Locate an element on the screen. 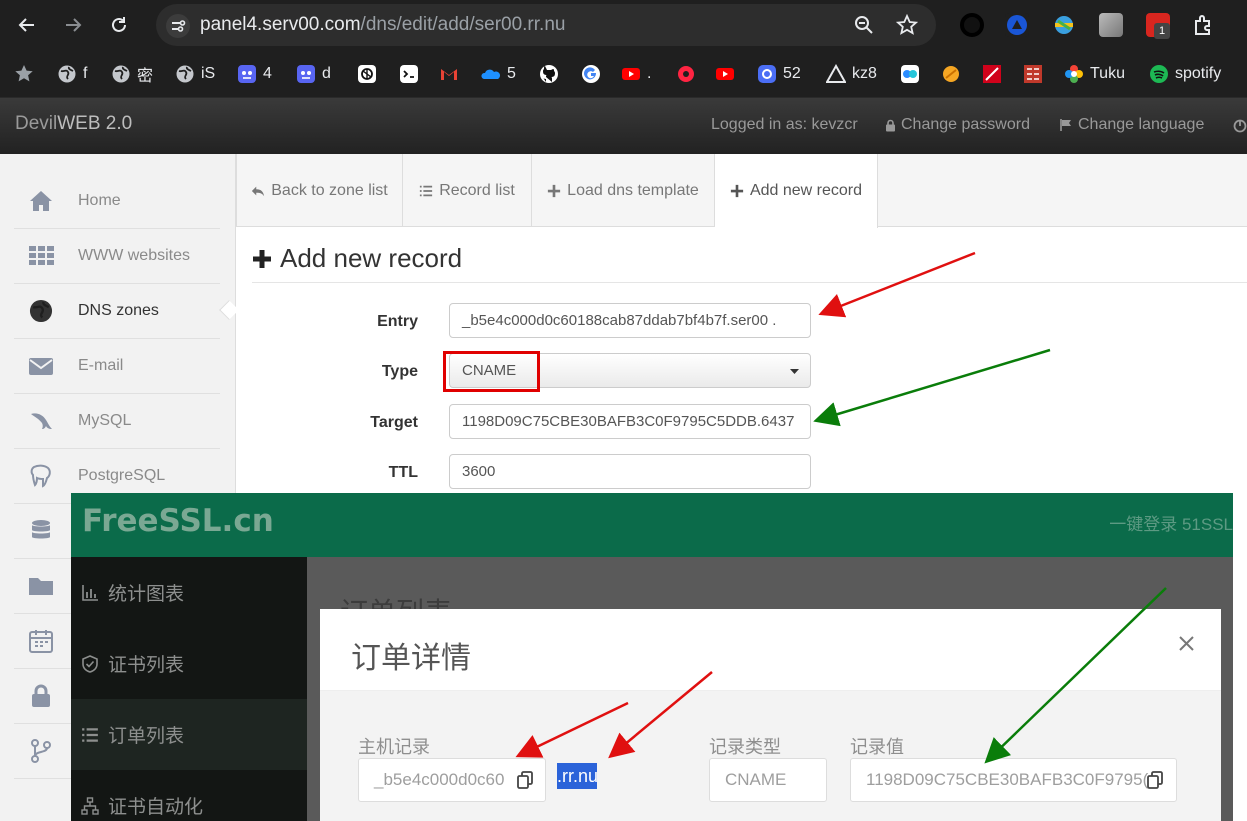 The height and width of the screenshot is (821, 1247). record-value-label: 记录值 is located at coordinates (877, 747).